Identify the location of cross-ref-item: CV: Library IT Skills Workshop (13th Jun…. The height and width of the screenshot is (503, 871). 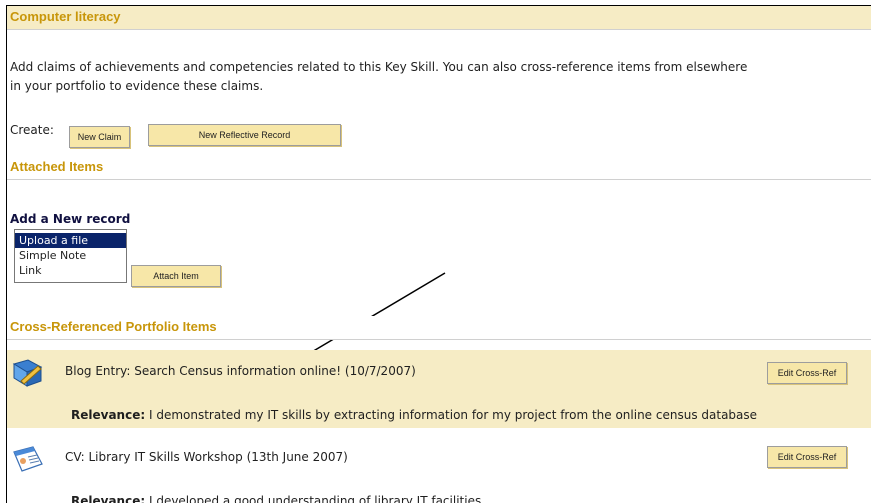
(439, 470).